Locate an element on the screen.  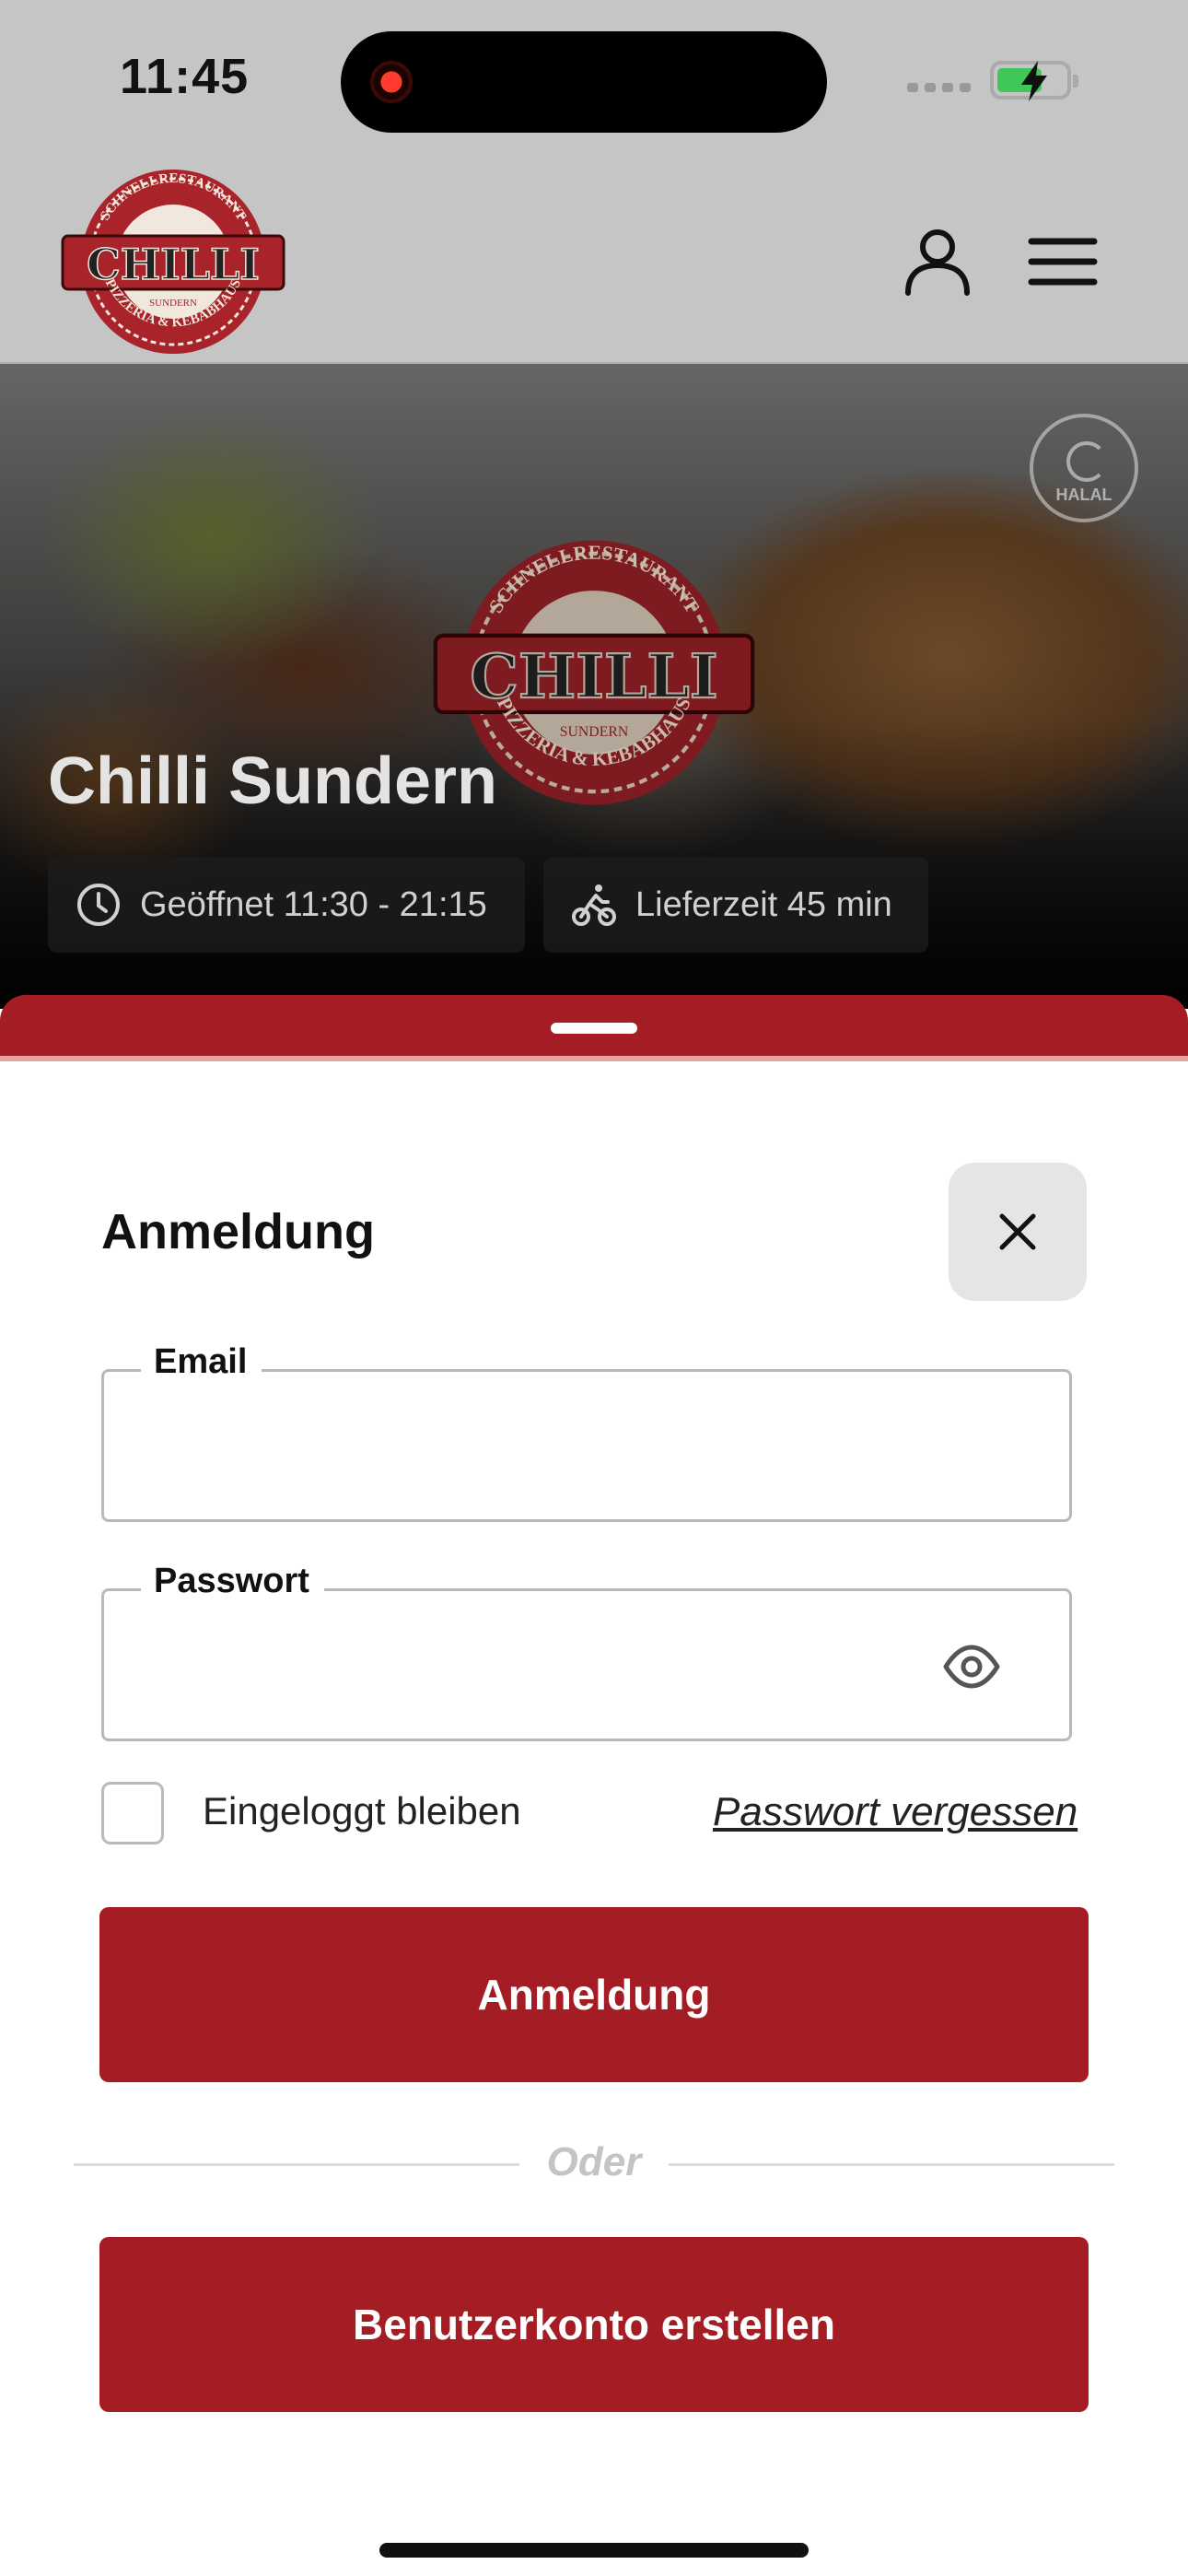
sheet-header-bar is located at coordinates (594, 1028).